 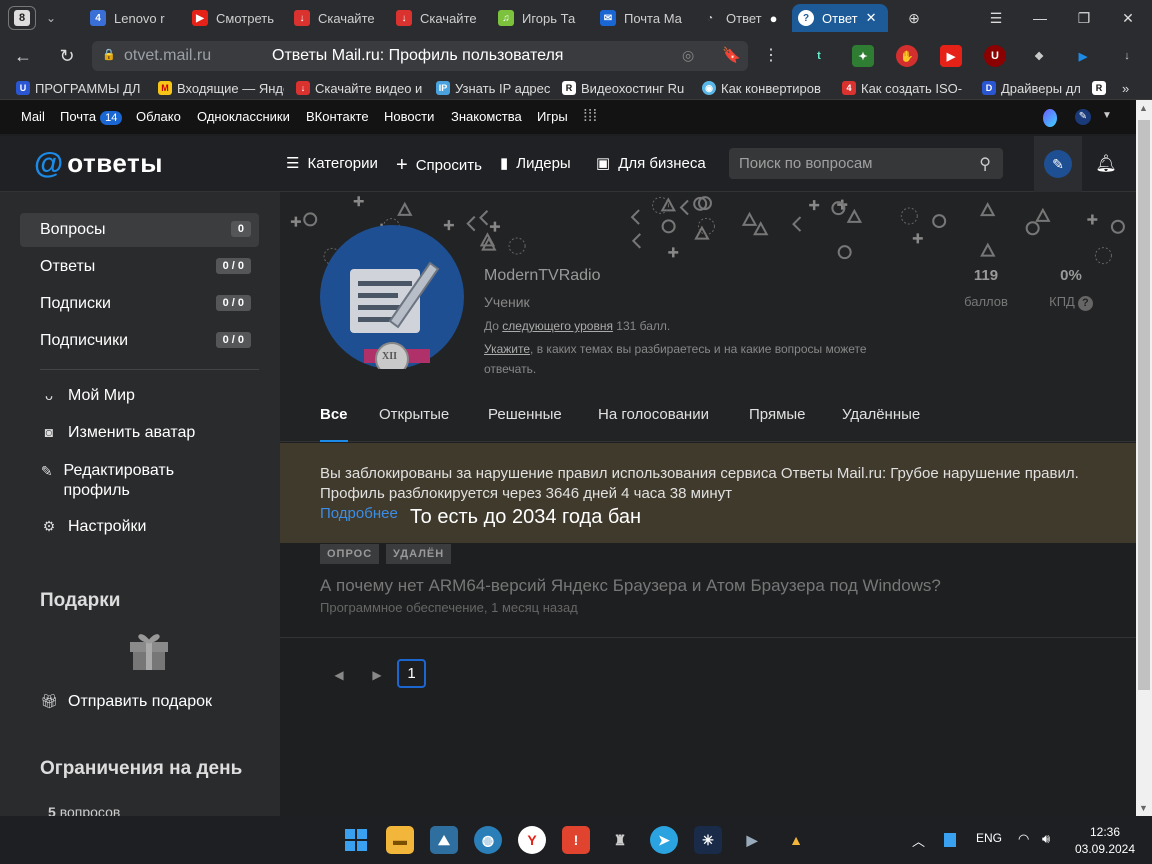 What do you see at coordinates (1085, 303) in the screenshot?
I see `help-icon: ?` at bounding box center [1085, 303].